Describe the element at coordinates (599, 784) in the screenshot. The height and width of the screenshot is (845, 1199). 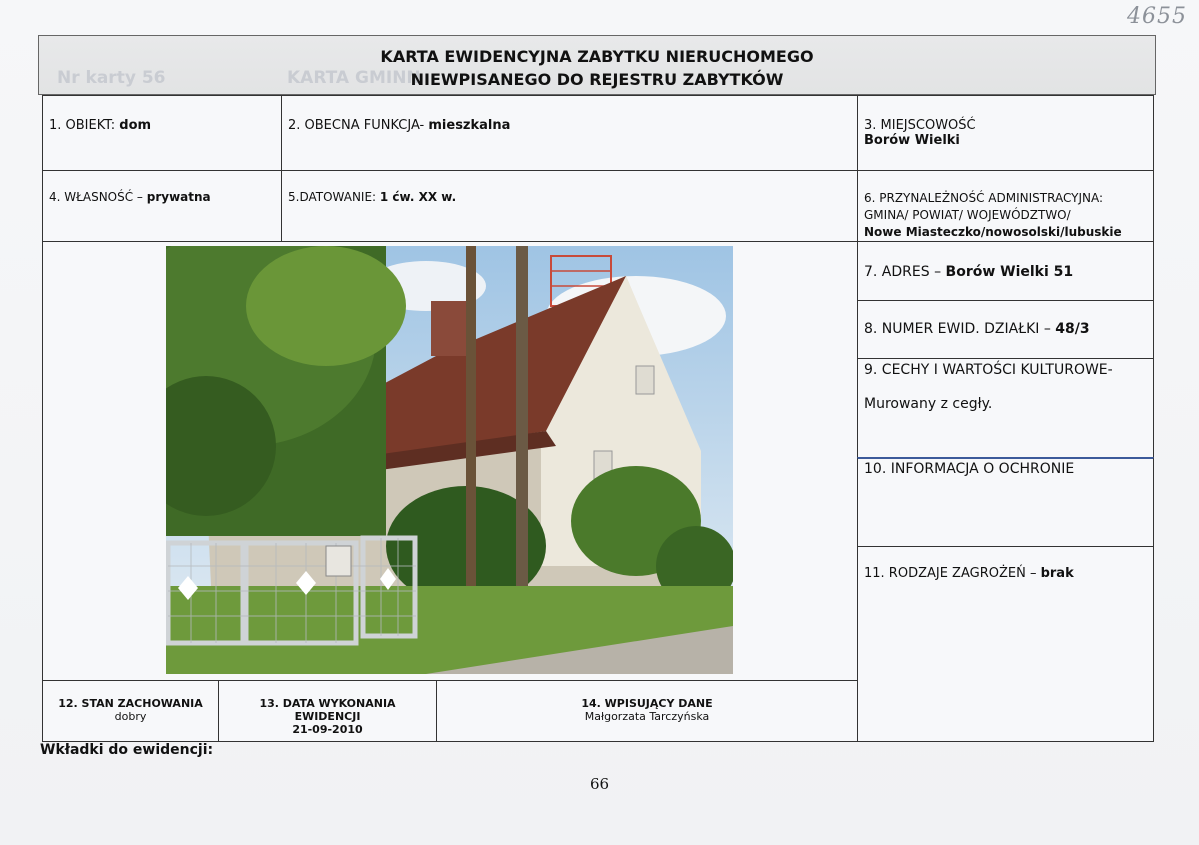
I see `page-number: 66` at that location.